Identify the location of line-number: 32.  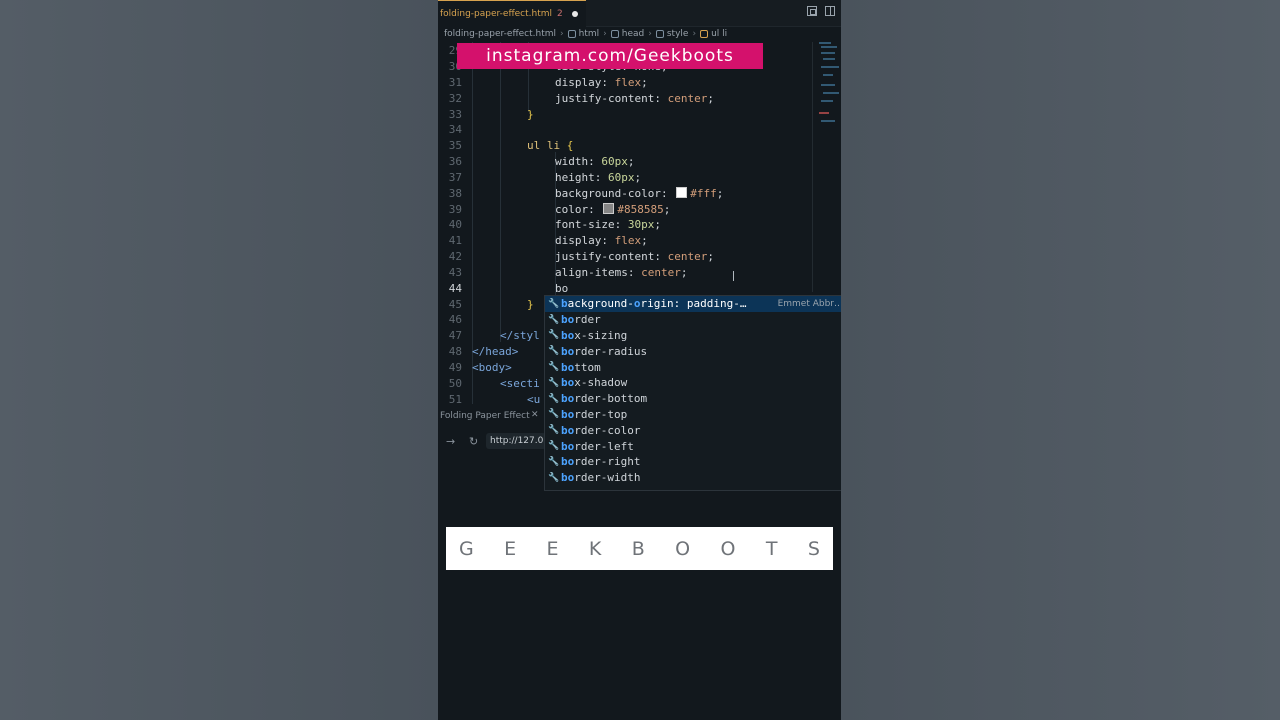
(455, 98).